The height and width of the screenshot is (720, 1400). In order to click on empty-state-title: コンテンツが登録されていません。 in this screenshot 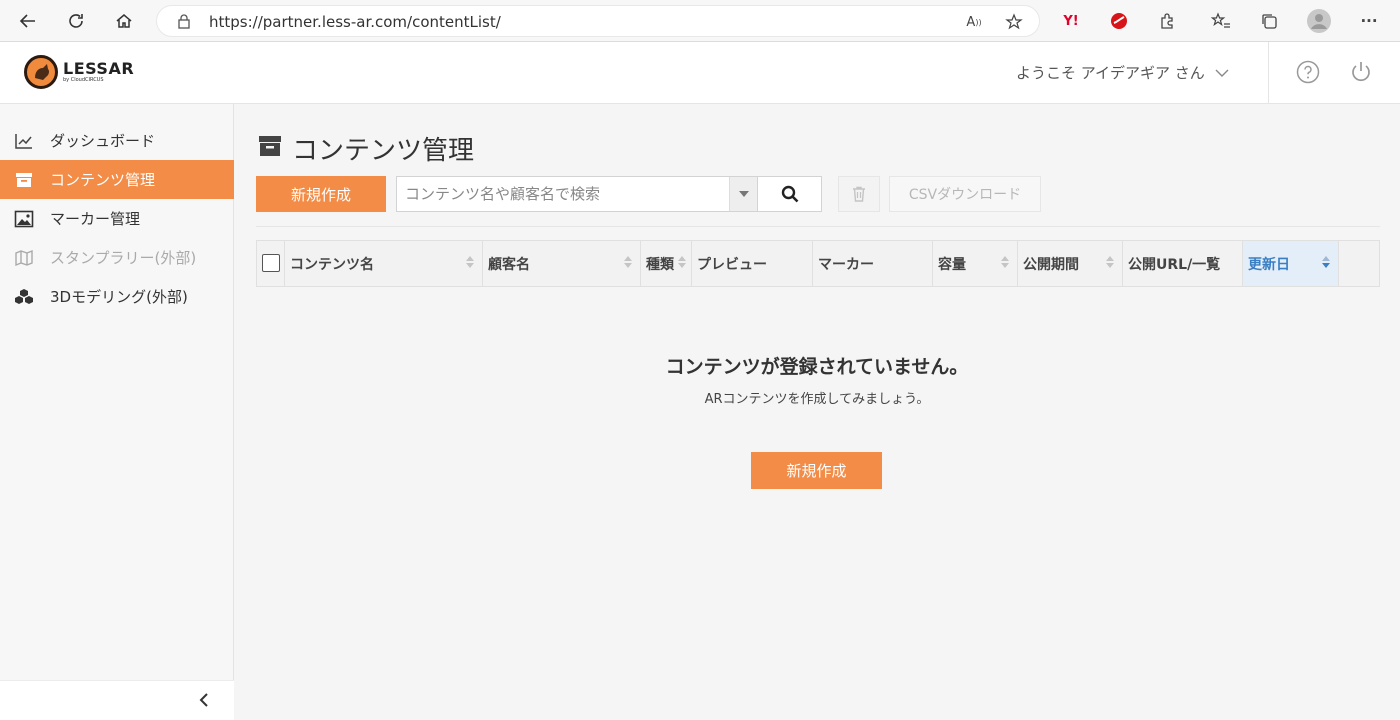, I will do `click(817, 367)`.